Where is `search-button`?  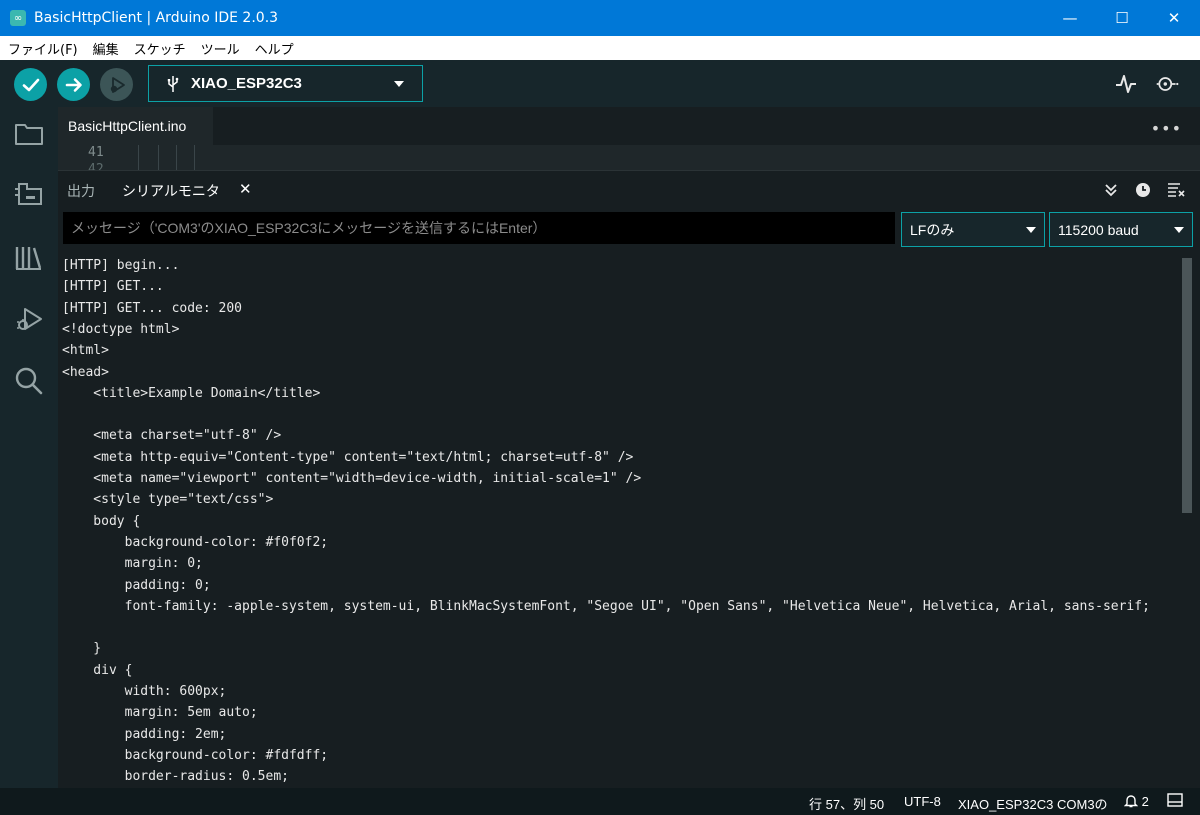
search-button is located at coordinates (29, 381).